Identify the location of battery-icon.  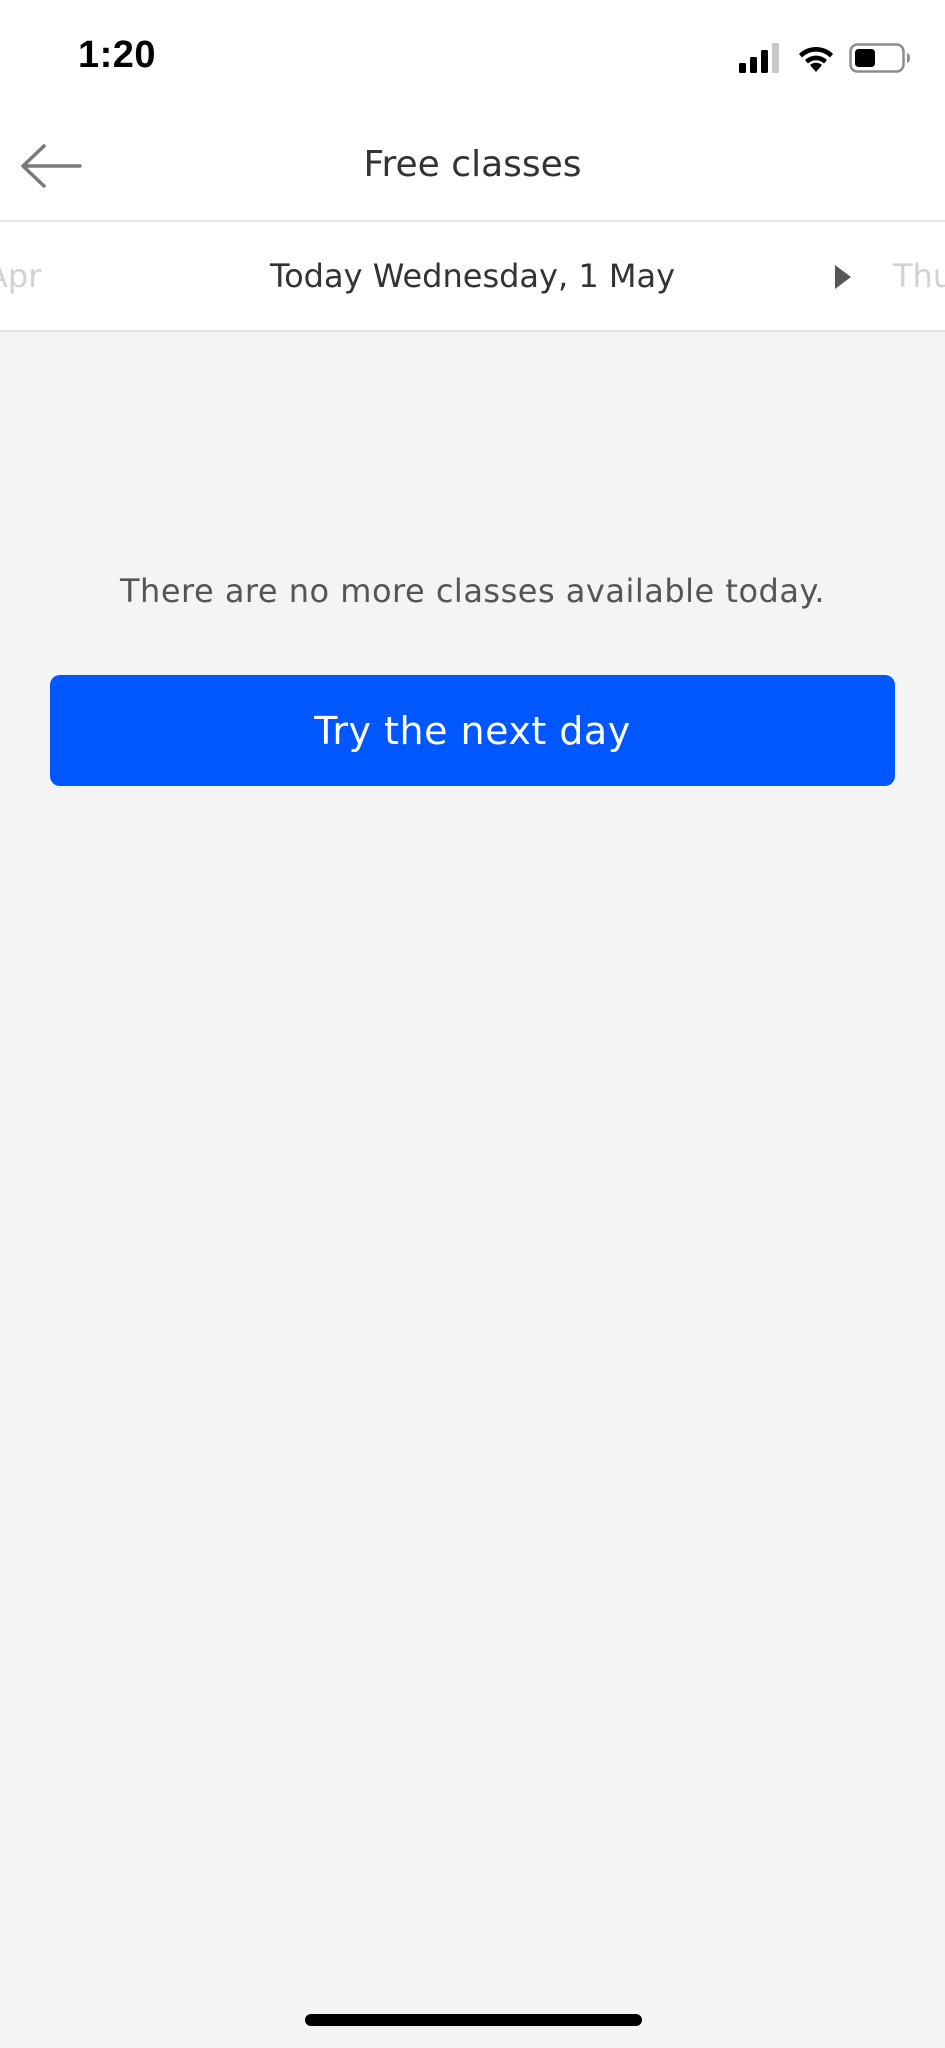
(879, 58).